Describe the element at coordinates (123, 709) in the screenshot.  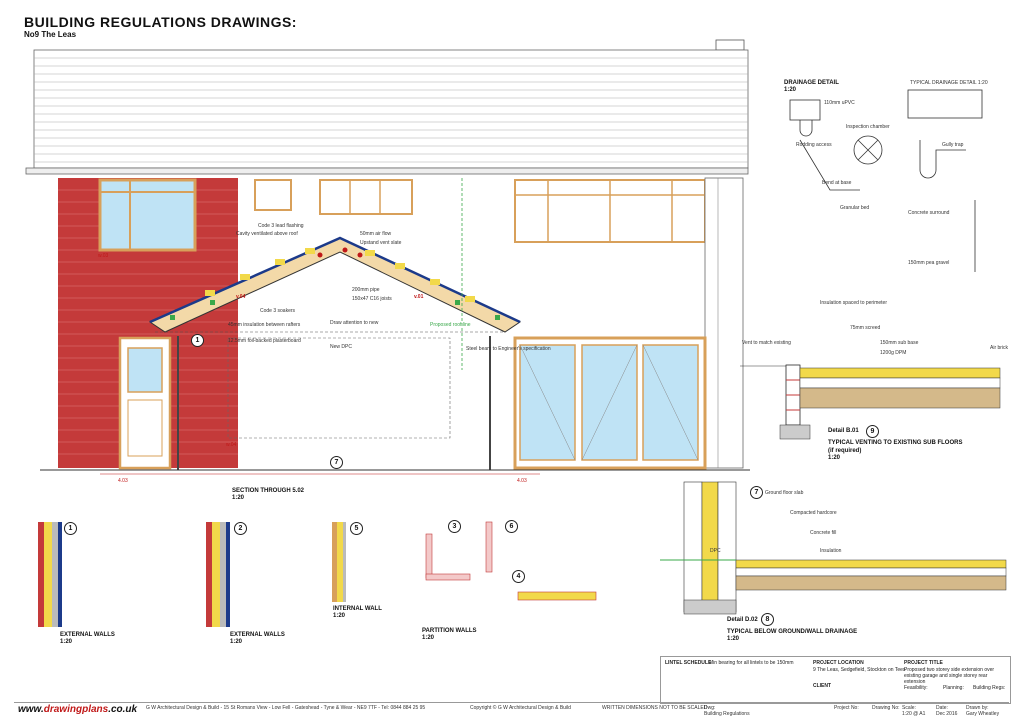
I see `logo-suffix: .co.uk` at that location.